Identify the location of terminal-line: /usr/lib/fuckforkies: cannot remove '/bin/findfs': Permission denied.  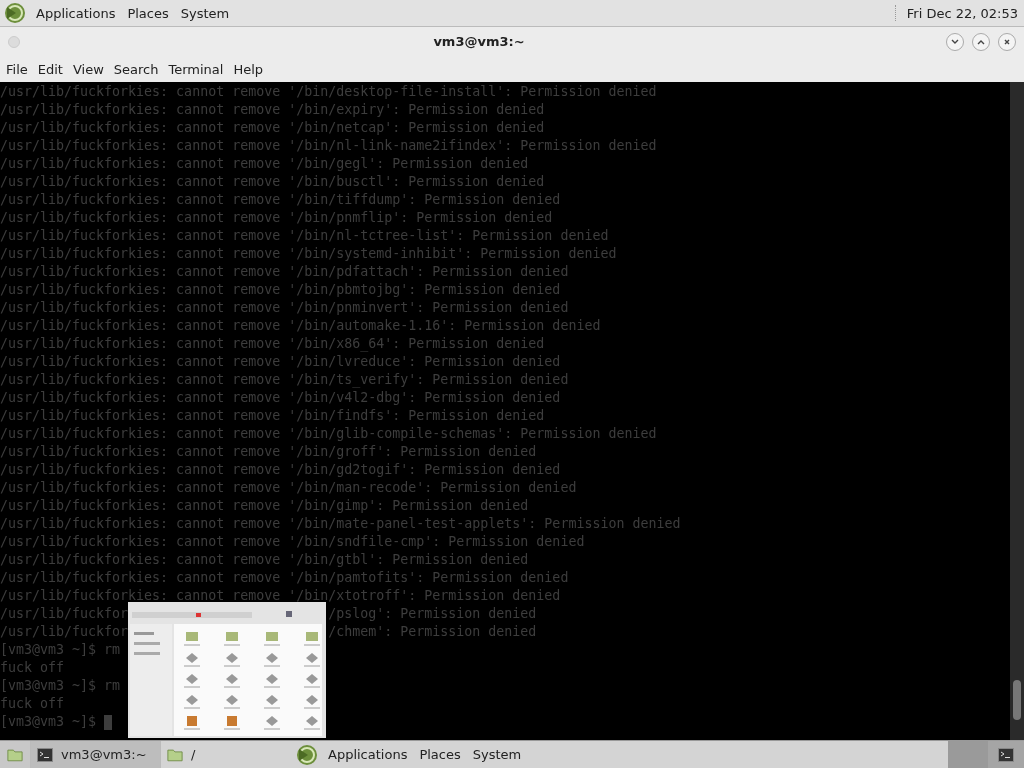
(272, 416).